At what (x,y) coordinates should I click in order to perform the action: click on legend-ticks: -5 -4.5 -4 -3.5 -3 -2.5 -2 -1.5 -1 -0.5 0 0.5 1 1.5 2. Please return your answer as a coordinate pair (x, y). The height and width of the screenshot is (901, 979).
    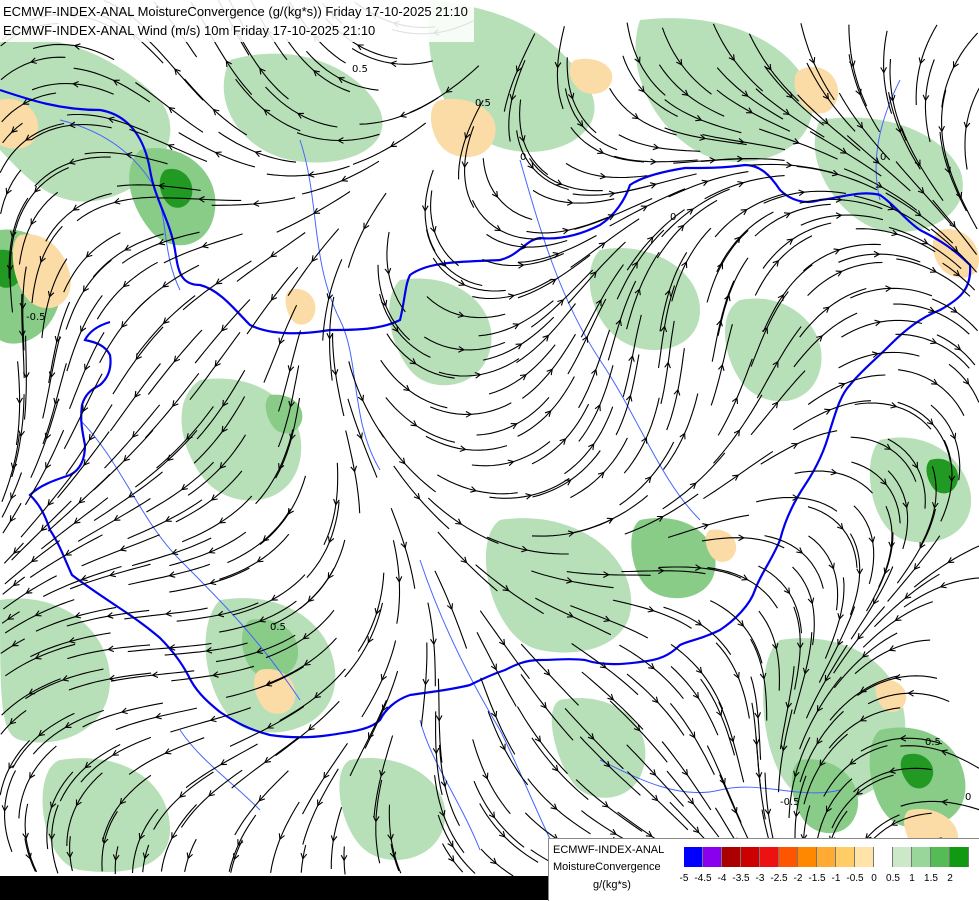
    Looking at the image, I should click on (824, 880).